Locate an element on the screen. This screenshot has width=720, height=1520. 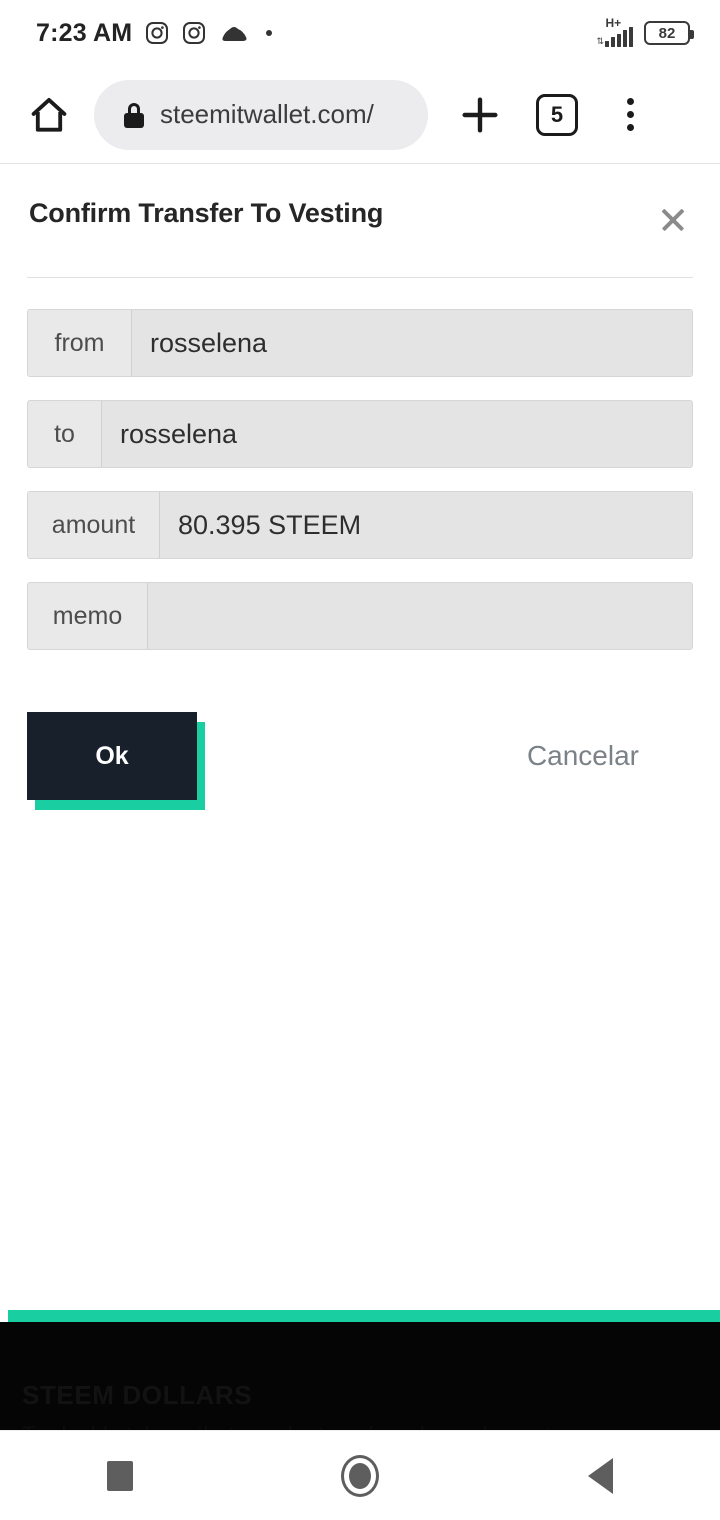
android-nav-bar is located at coordinates (360, 1475).